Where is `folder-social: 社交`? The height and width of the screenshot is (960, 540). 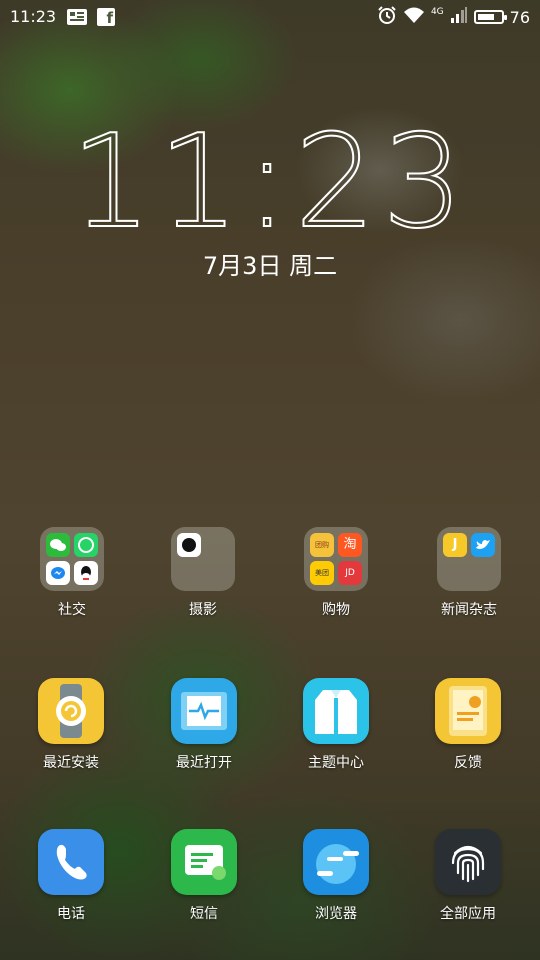 folder-social: 社交 is located at coordinates (72, 573).